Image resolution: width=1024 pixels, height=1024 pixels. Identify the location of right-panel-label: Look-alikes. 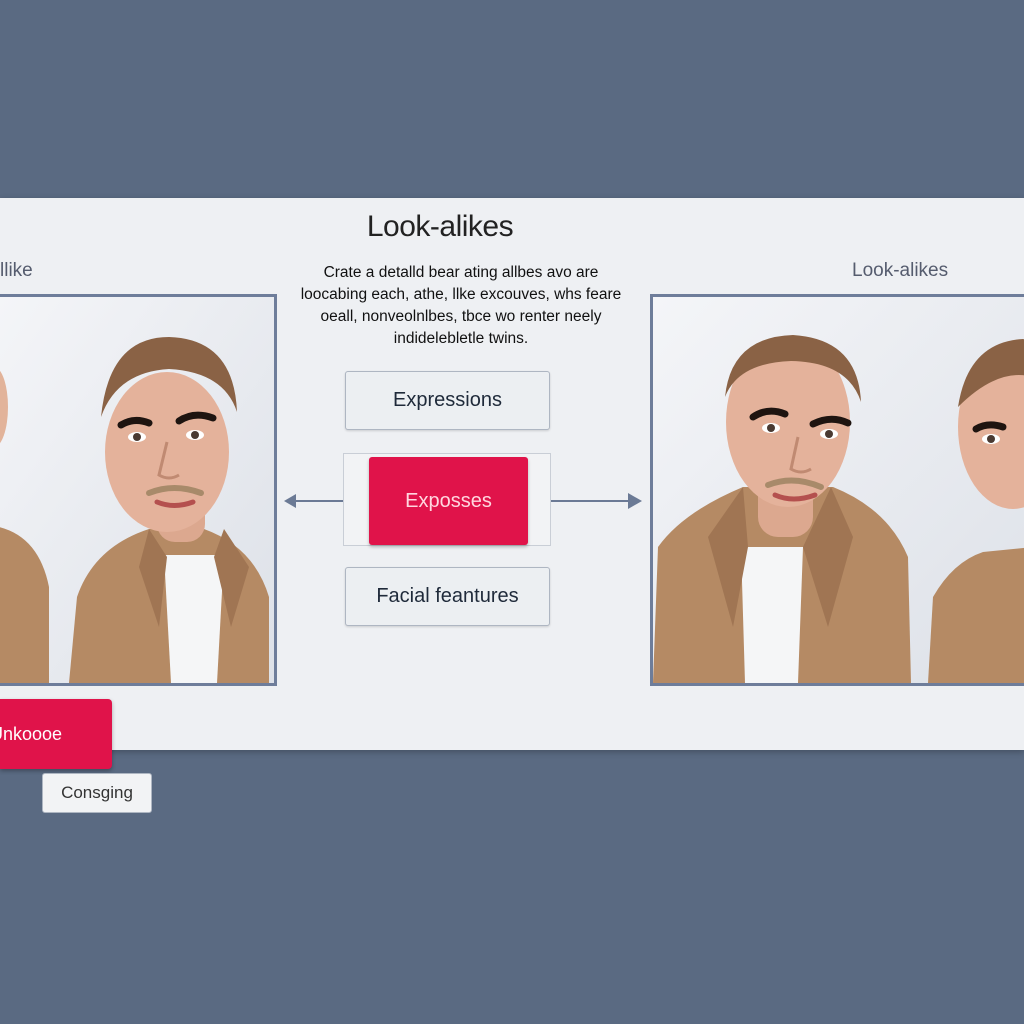
(900, 270).